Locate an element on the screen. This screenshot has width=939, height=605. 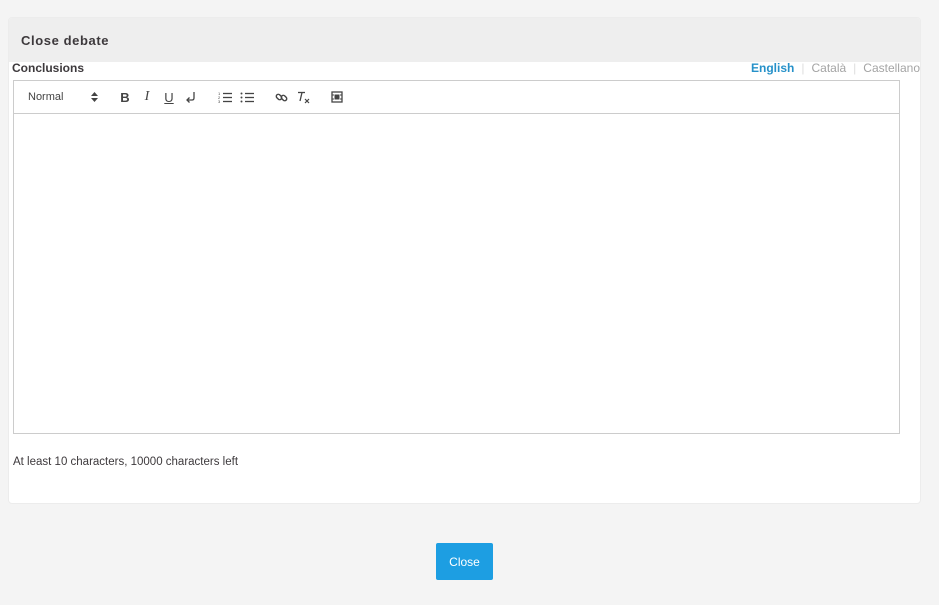
bold-icon: B is located at coordinates (125, 97).